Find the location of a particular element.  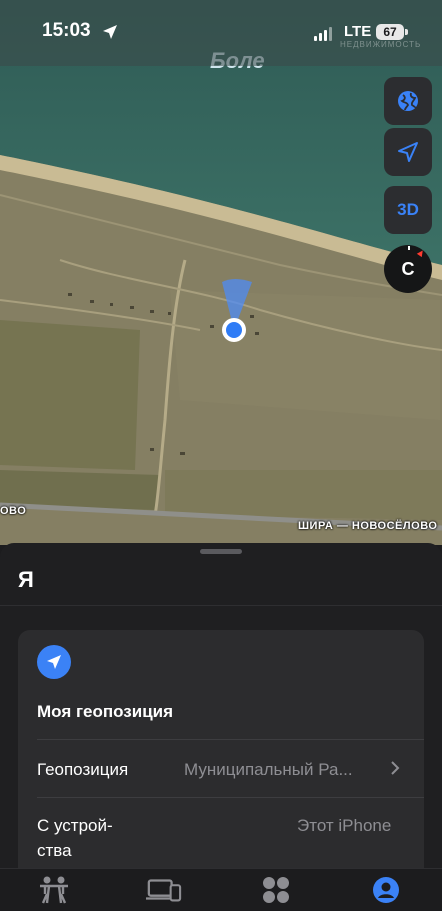

people-icon is located at coordinates (54, 890).